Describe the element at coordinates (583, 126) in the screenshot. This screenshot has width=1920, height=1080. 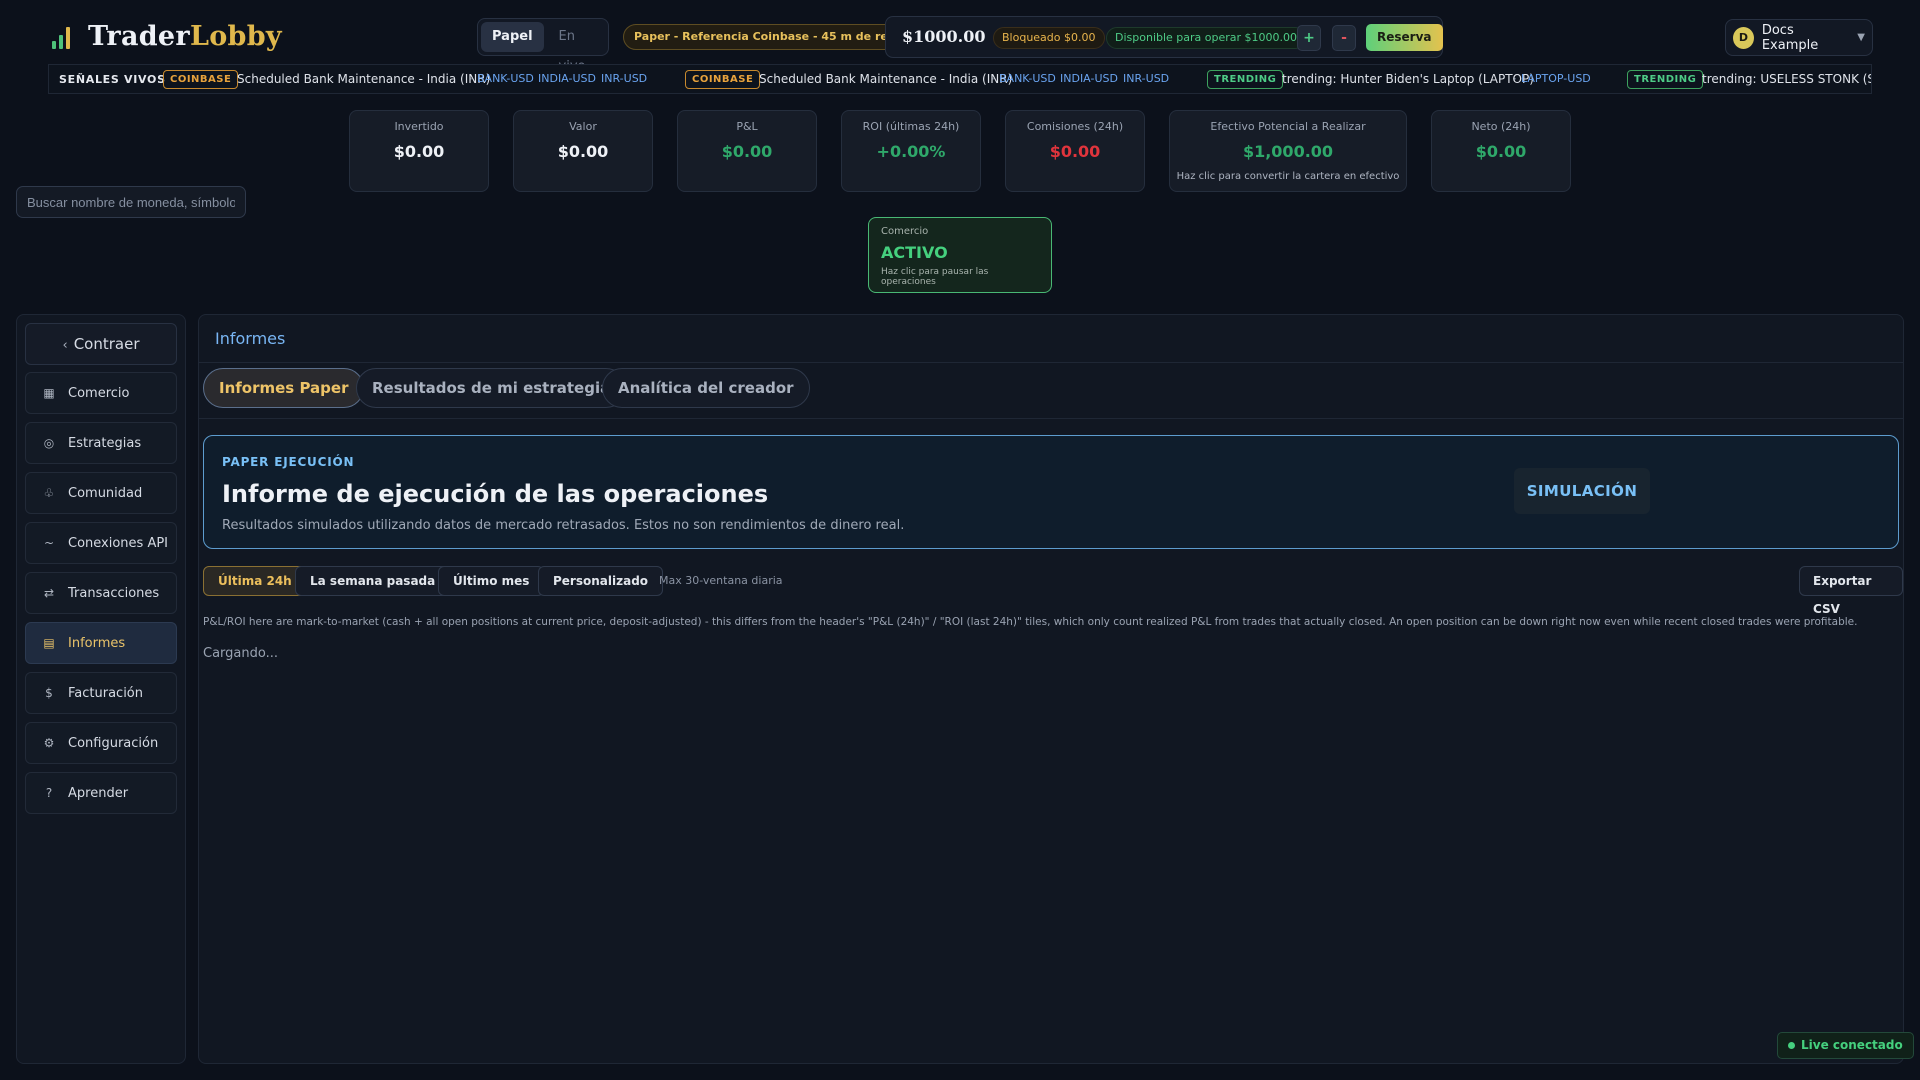
I see `stat-label: Valor` at that location.